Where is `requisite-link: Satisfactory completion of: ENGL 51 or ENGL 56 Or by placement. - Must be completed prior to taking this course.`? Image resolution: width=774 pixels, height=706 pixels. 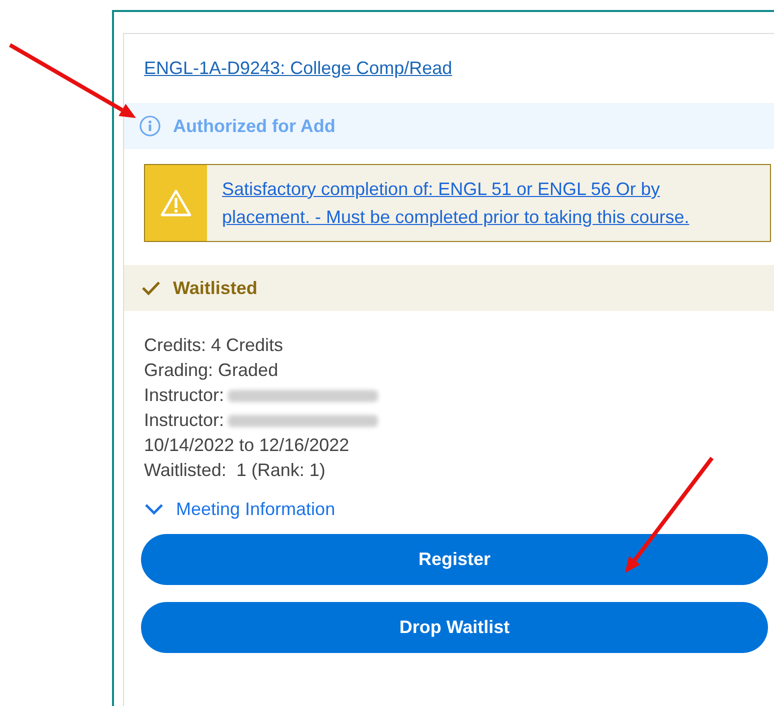 requisite-link: Satisfactory completion of: ENGL 51 or ENGL 56 Or by placement. - Must be completed prior to taking this course. is located at coordinates (472, 203).